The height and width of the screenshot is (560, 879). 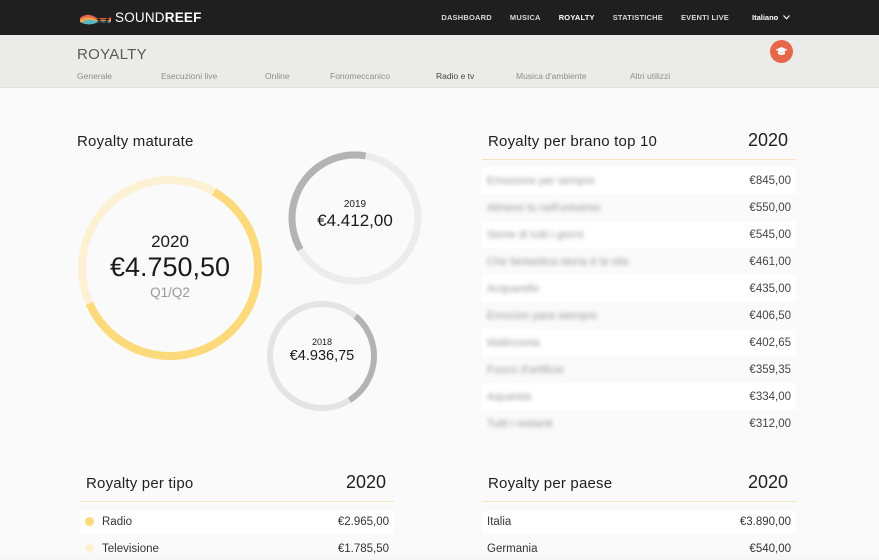 I want to click on table-row: Tutti i restanti €312,00, so click(x=639, y=423).